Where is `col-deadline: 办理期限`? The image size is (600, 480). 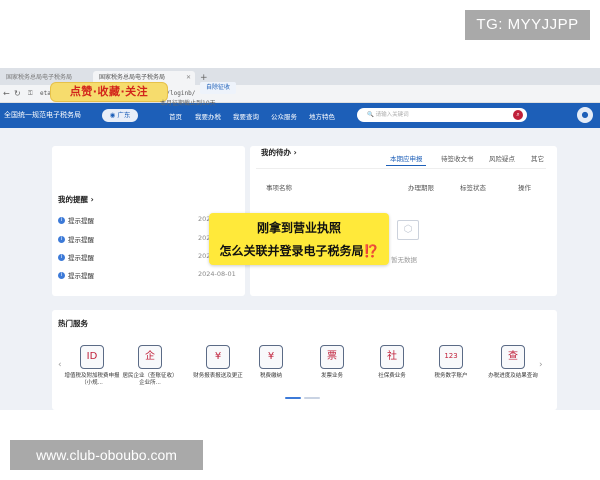 col-deadline: 办理期限 is located at coordinates (421, 188).